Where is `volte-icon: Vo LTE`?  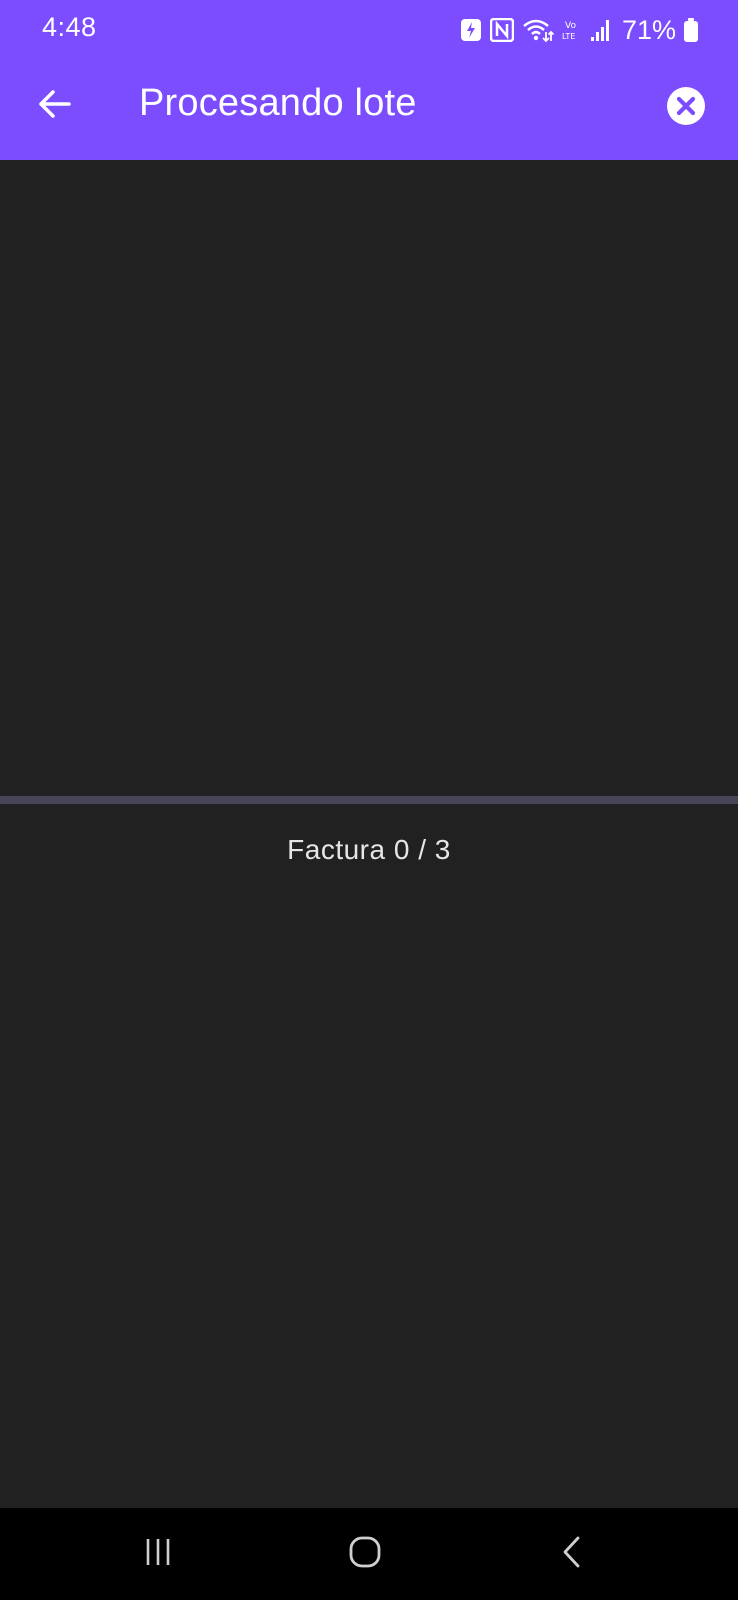
volte-icon: Vo LTE is located at coordinates (572, 30).